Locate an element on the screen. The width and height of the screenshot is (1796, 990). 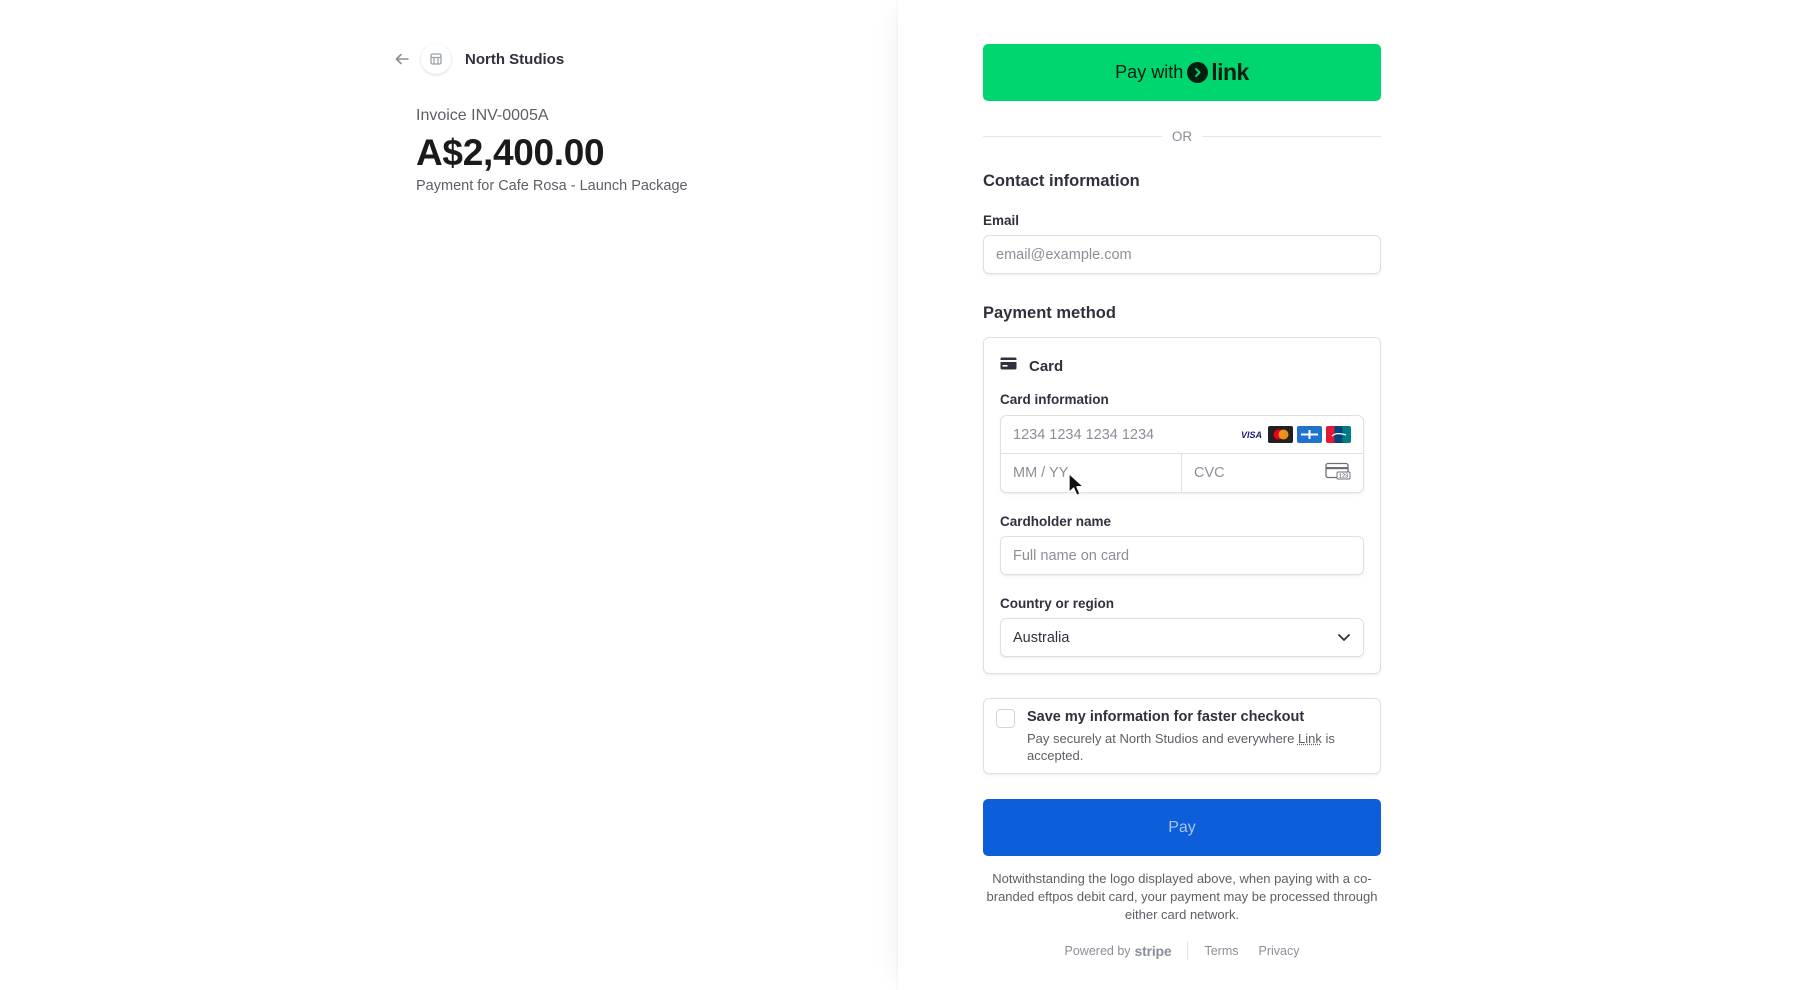
footer: Powered by stripe Terms Privacy is located at coordinates (1182, 951).